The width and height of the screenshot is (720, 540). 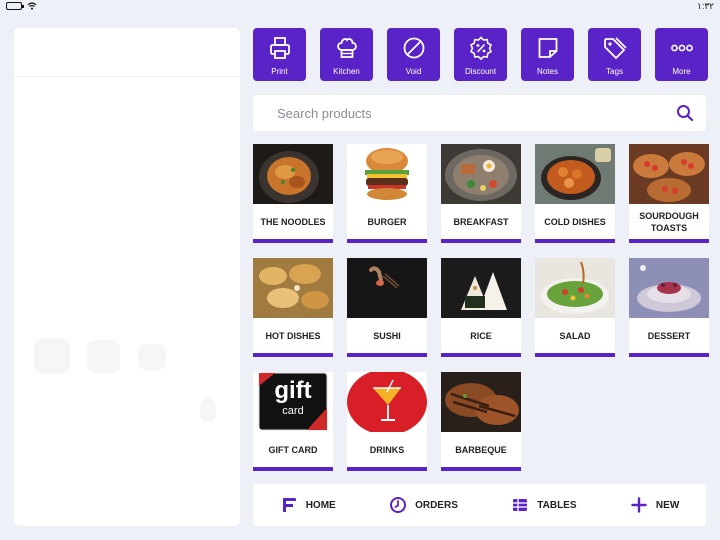 I want to click on discount-icon, so click(x=480, y=48).